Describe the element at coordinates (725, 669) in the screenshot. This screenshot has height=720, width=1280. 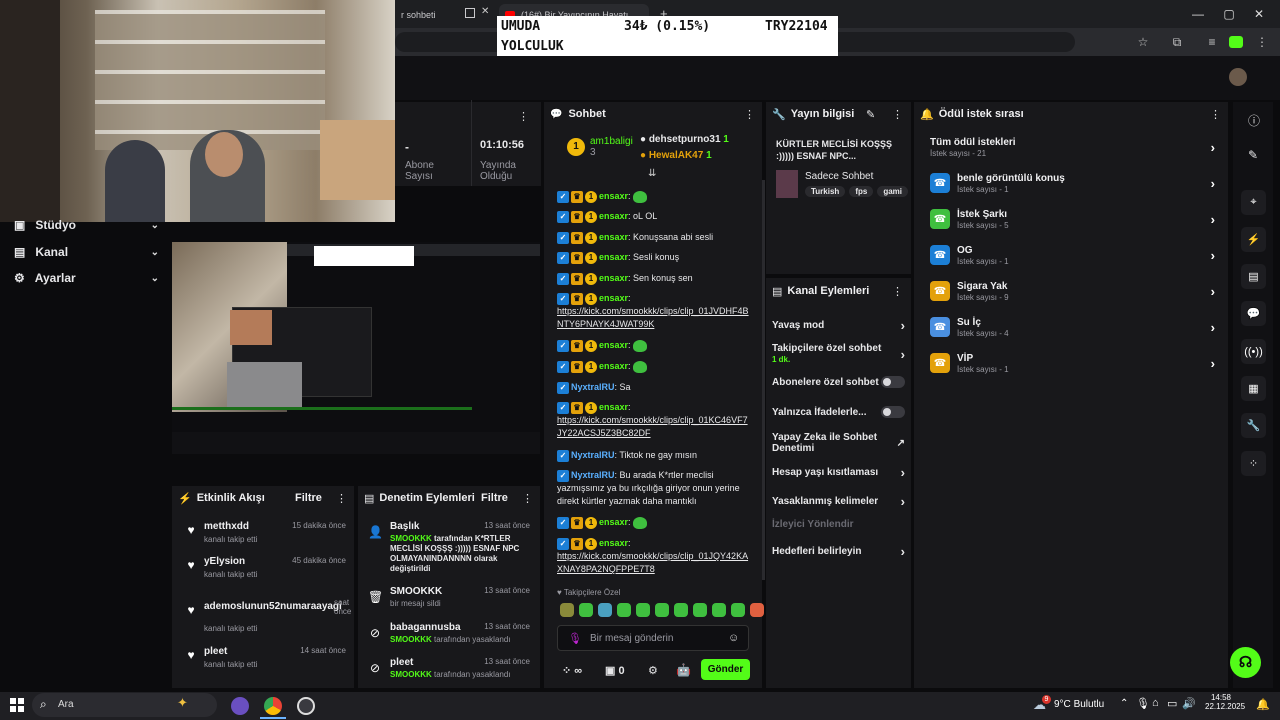
I see `send-button: Gönder` at that location.